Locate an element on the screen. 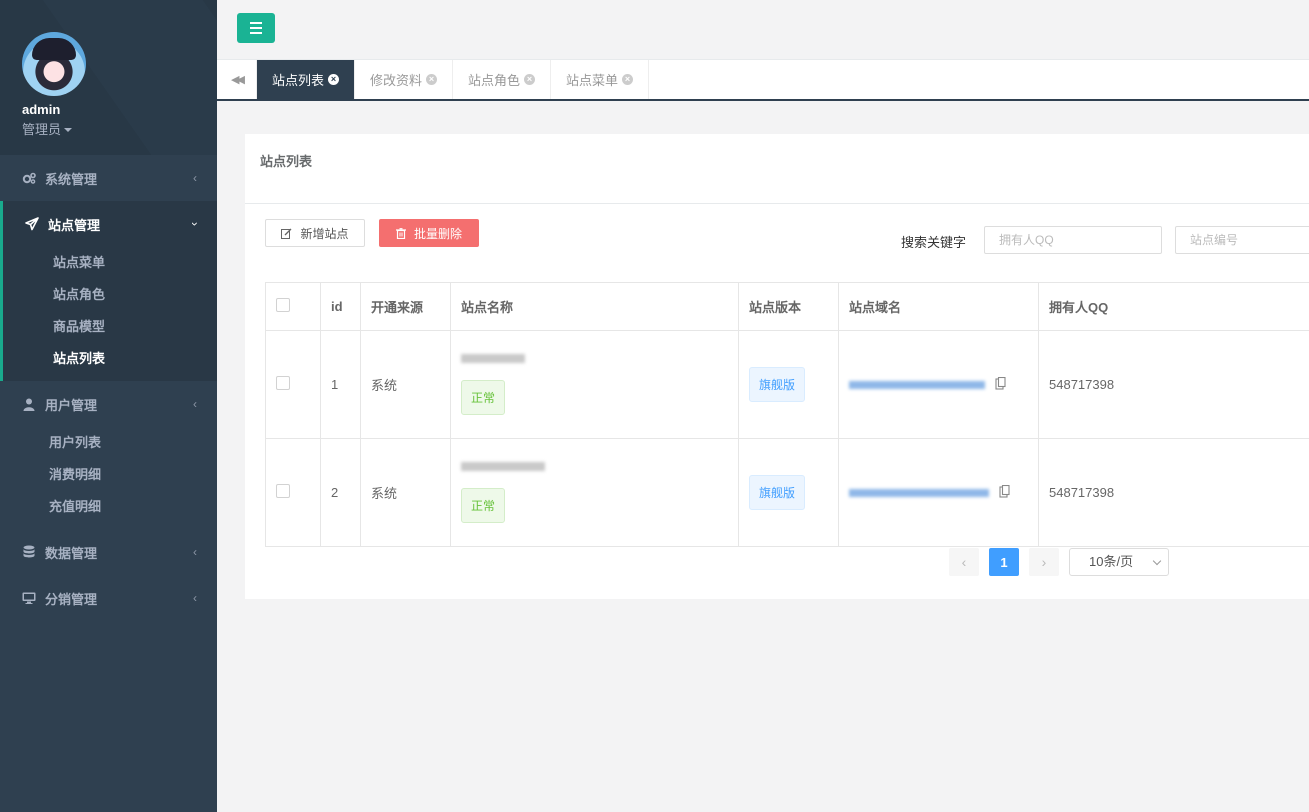 This screenshot has height=812, width=1309. tab-site-role: 站点角色 × is located at coordinates (502, 79).